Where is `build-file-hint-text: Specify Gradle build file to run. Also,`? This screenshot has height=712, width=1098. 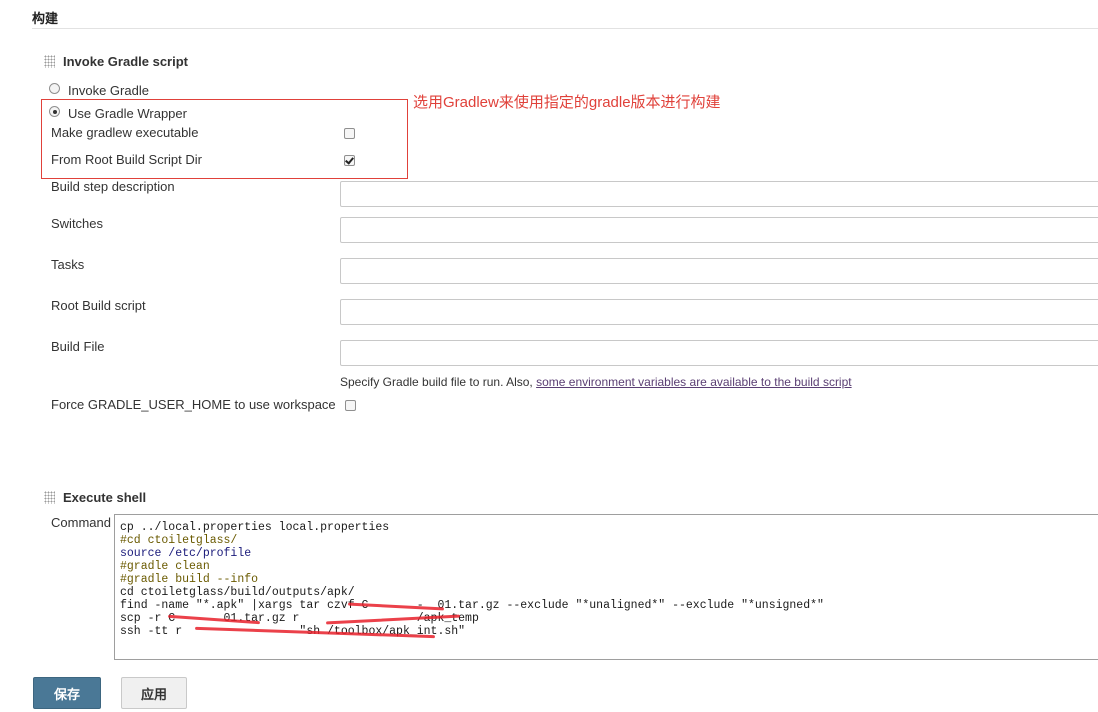 build-file-hint-text: Specify Gradle build file to run. Also, is located at coordinates (438, 382).